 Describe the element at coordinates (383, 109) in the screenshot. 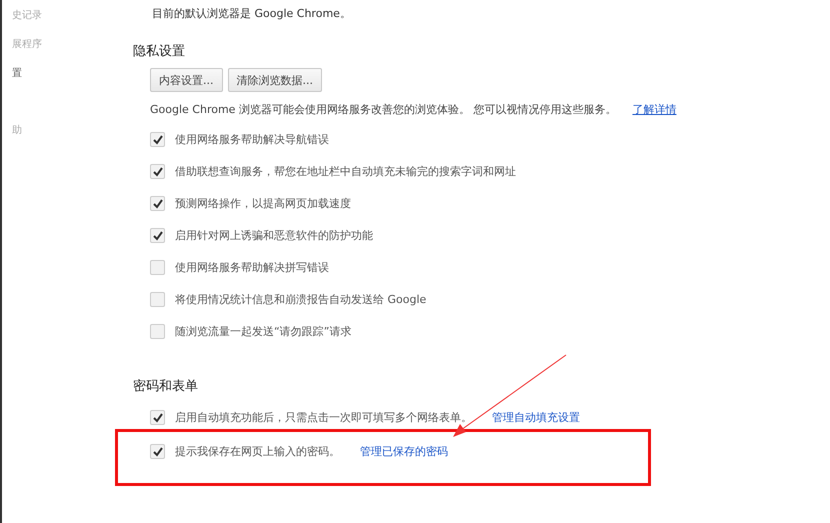

I see `privacy-description: Google Chrome 浏览器可能会使用网络服务改善您的浏览体验。 您可以视情况停用这些服务。` at that location.